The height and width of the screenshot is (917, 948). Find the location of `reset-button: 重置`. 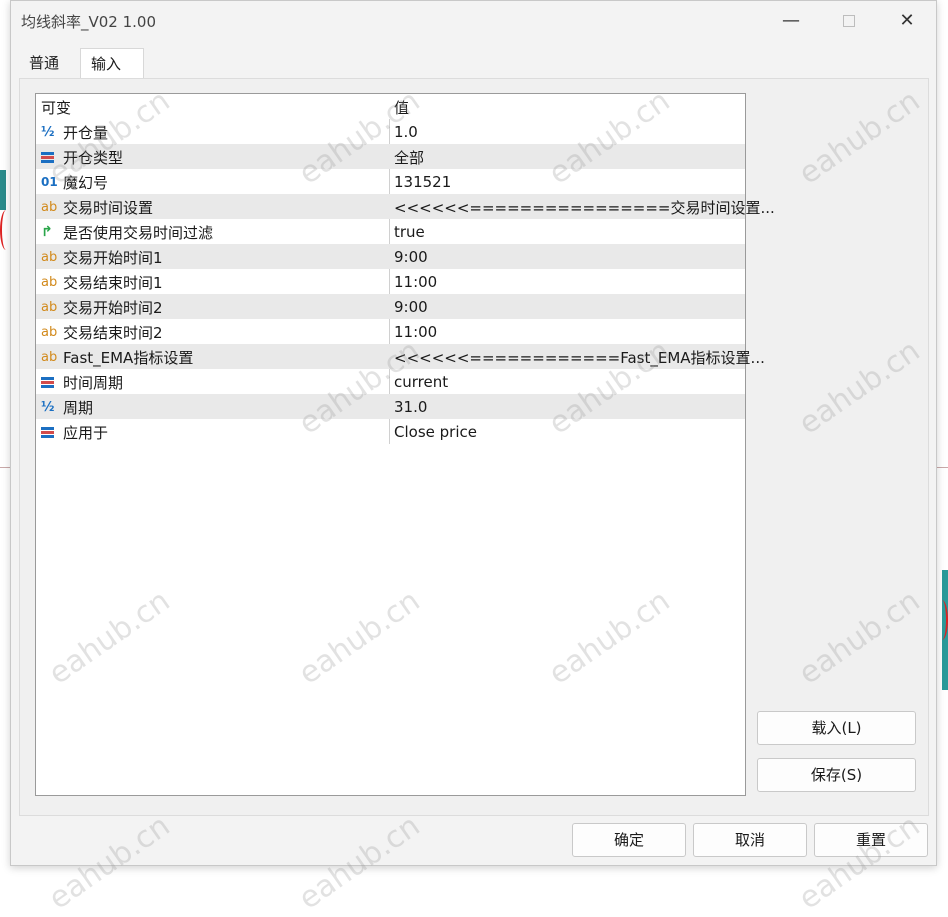

reset-button: 重置 is located at coordinates (871, 840).